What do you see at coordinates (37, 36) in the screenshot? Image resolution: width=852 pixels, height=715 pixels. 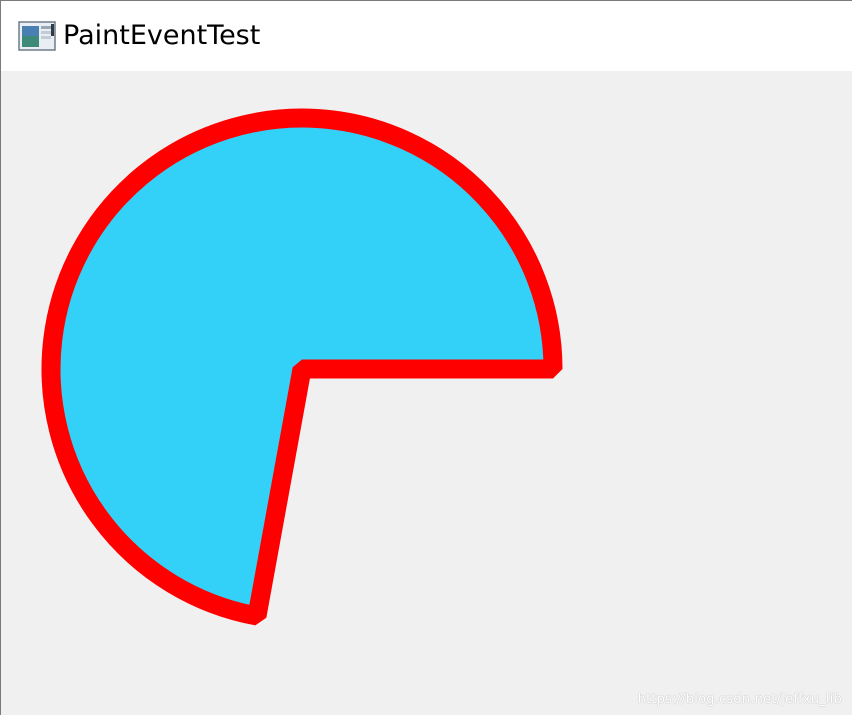 I see `app-window-icon` at bounding box center [37, 36].